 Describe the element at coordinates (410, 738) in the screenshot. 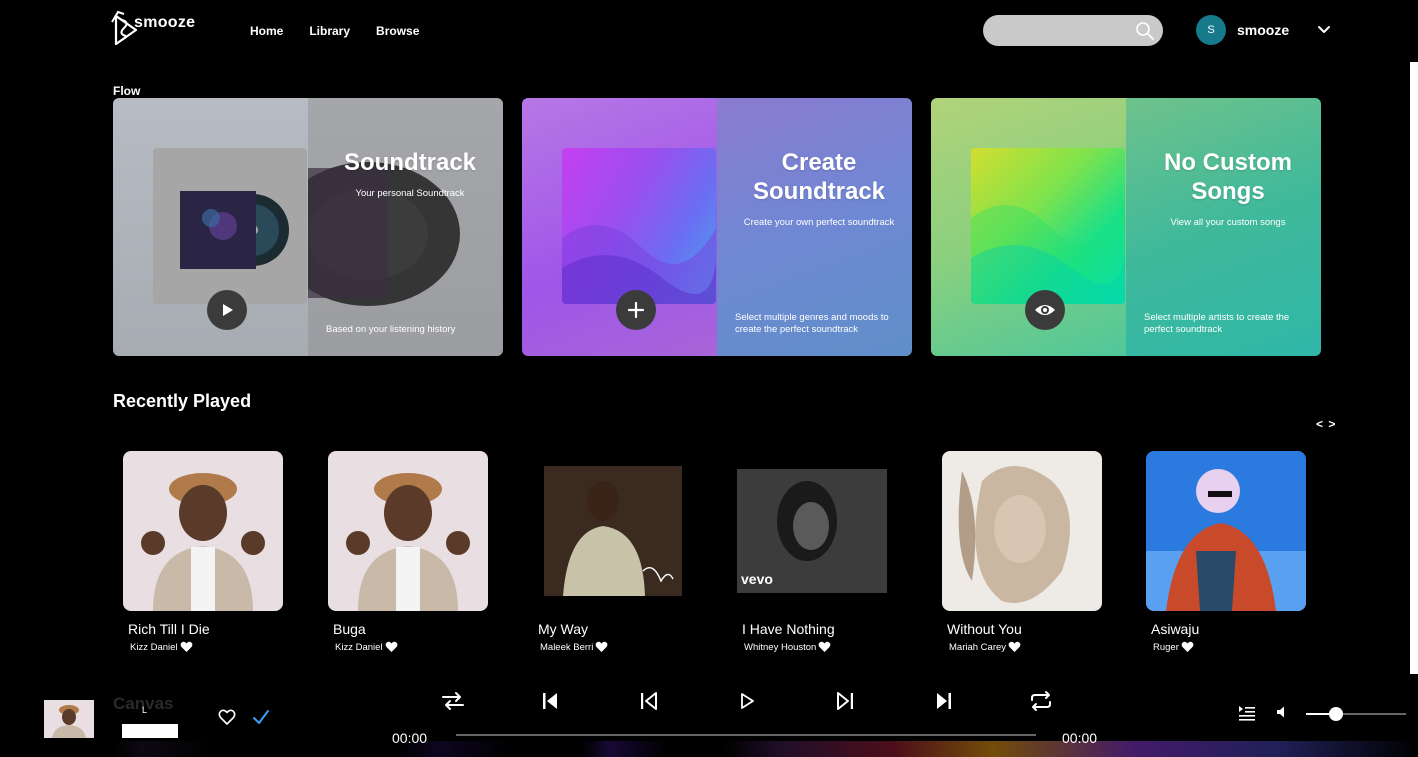

I see `current-time: 00:00` at that location.